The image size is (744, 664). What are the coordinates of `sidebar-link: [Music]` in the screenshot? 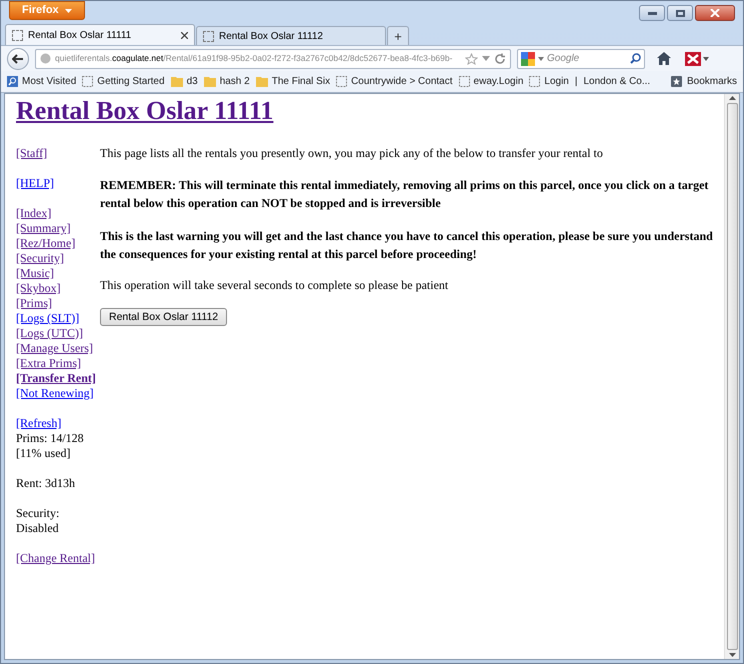 It's located at (35, 273).